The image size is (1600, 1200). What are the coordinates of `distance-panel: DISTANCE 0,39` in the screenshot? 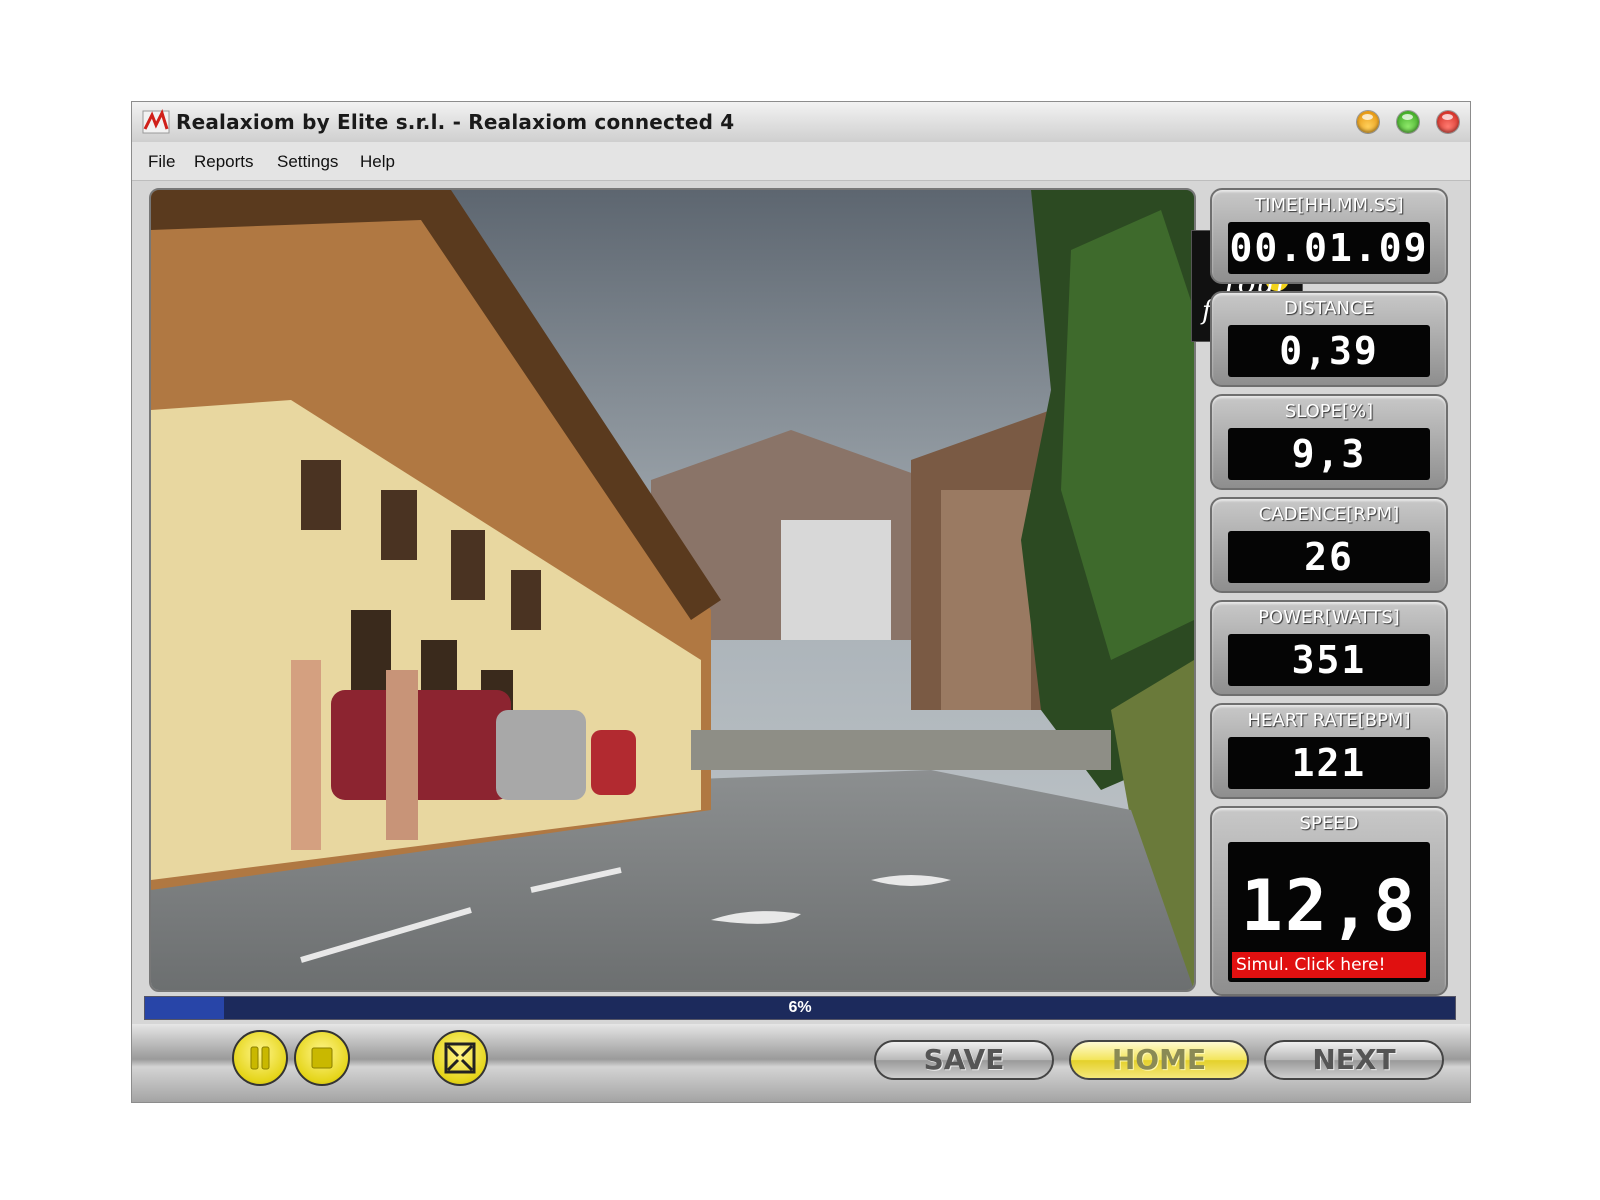 It's located at (1329, 339).